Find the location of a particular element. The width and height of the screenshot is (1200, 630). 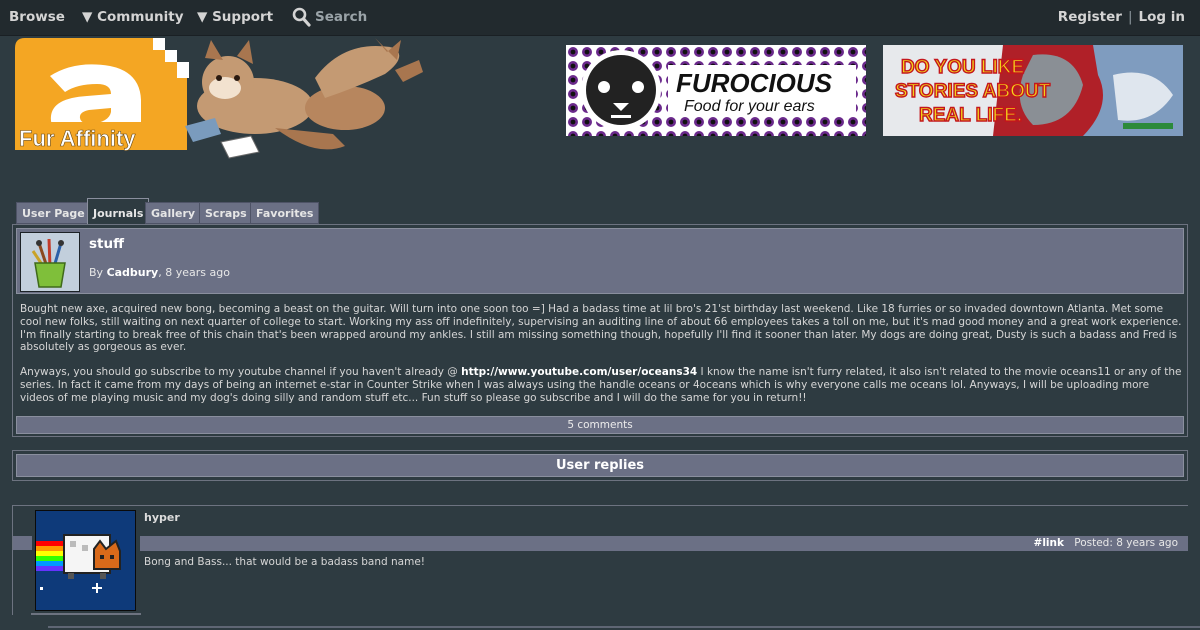

tab-journals: Journals is located at coordinates (118, 211).